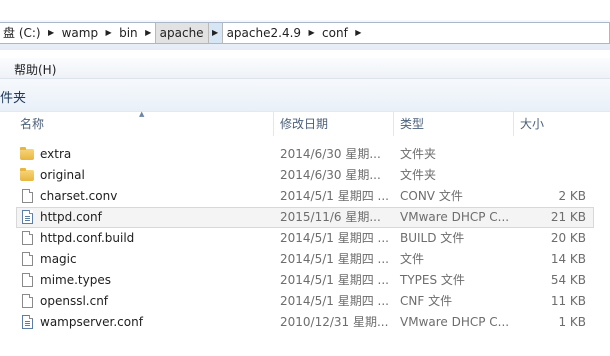 The height and width of the screenshot is (356, 610). I want to click on file-name: charset.conv, so click(79, 196).